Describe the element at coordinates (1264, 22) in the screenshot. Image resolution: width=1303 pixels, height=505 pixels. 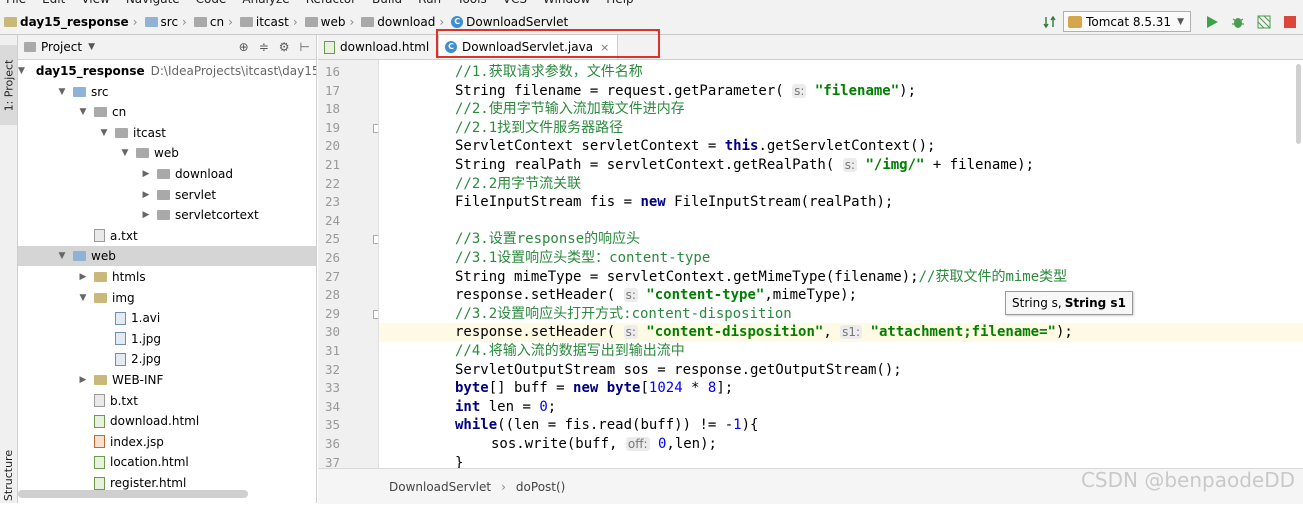
I see `coverage-button` at that location.